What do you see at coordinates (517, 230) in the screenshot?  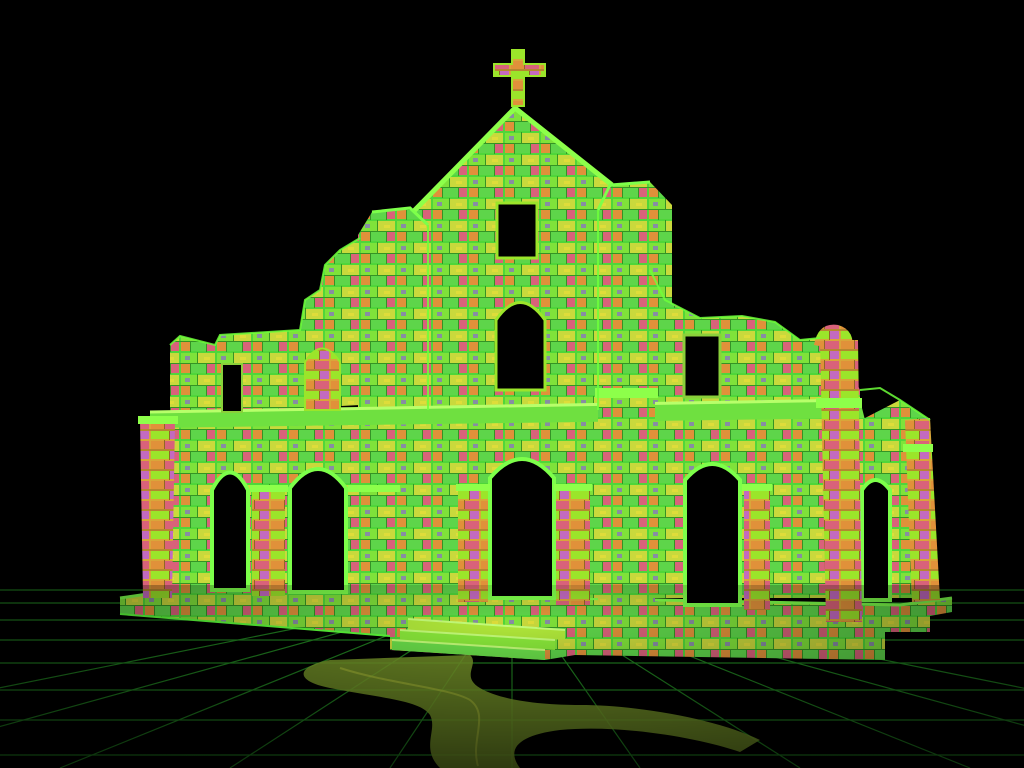 I see `upper-window-center-top` at bounding box center [517, 230].